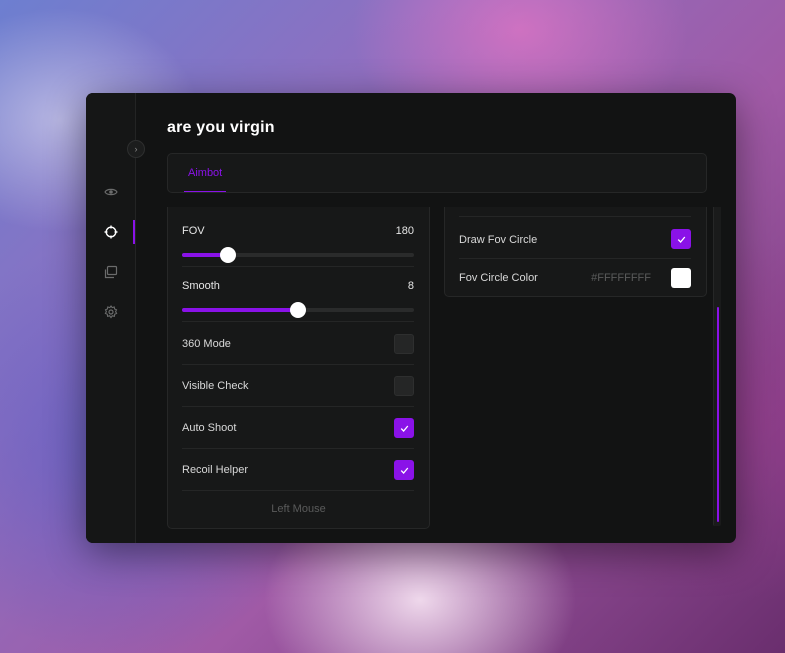 The height and width of the screenshot is (653, 785). Describe the element at coordinates (404, 344) in the screenshot. I see `mode360-checkbox` at that location.